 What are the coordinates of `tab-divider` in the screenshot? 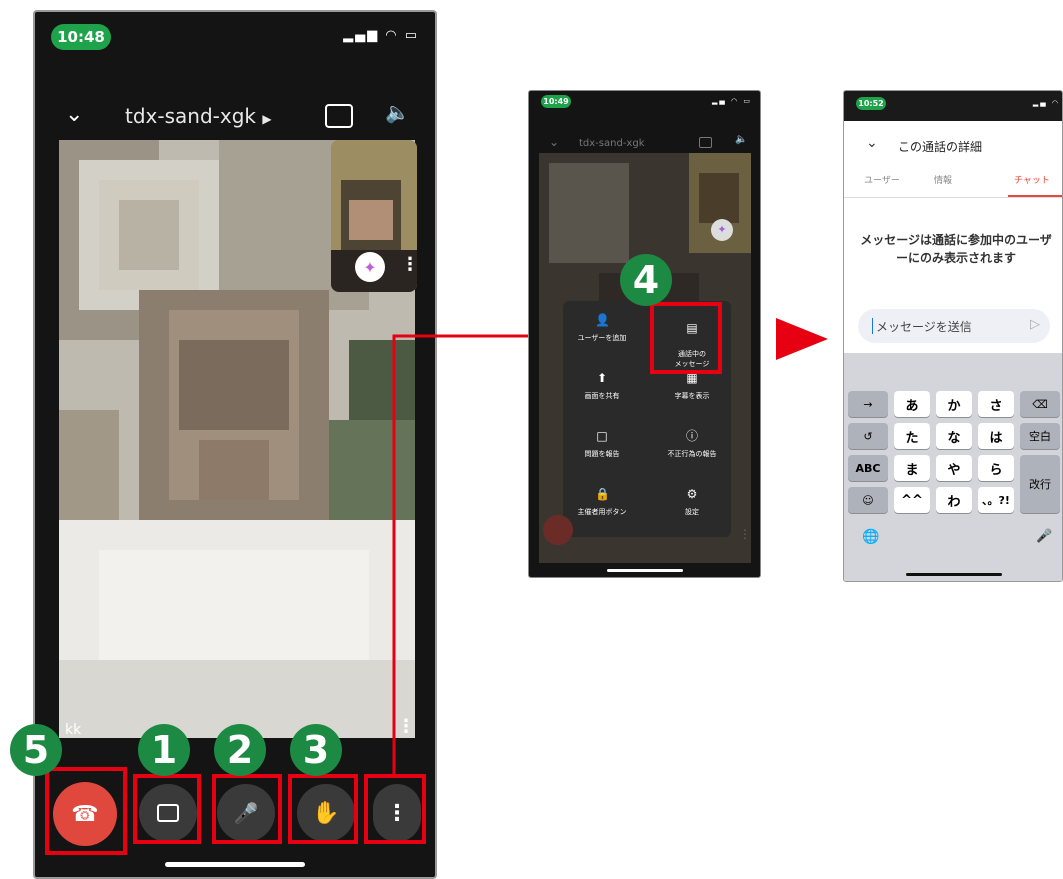 It's located at (953, 197).